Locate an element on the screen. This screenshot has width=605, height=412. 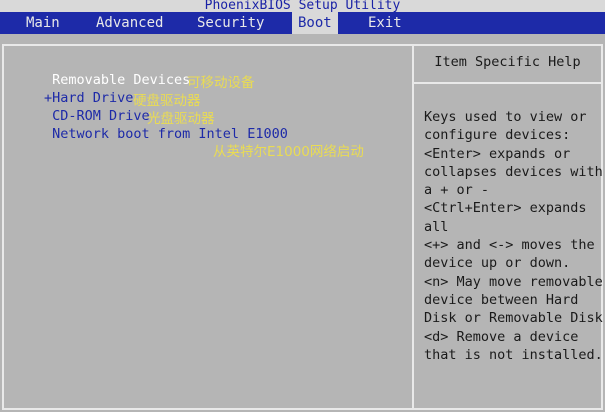
boot-item-cd-rom-drive: CD-ROM Drive is located at coordinates (97, 116).